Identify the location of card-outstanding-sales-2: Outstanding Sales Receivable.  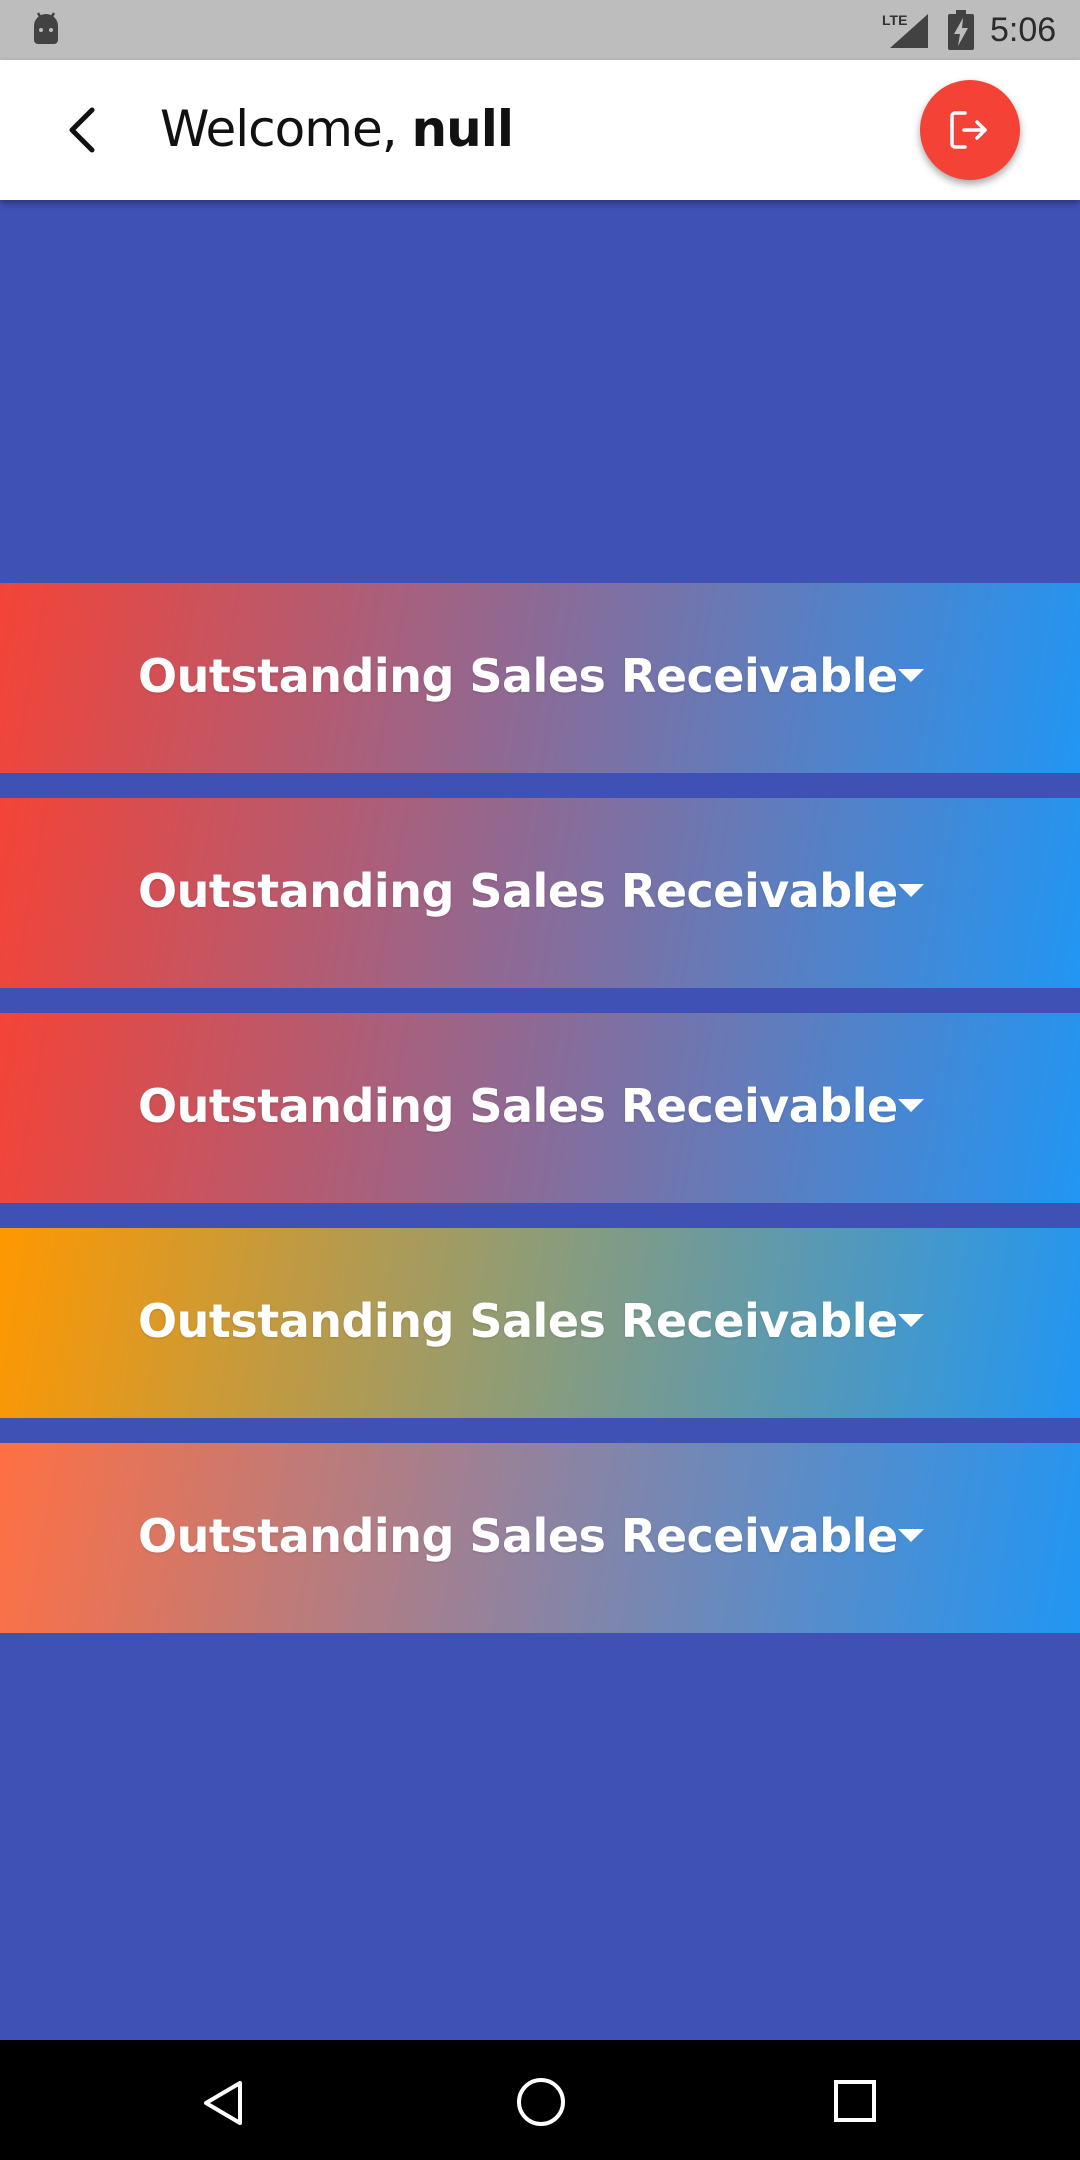
(540, 893).